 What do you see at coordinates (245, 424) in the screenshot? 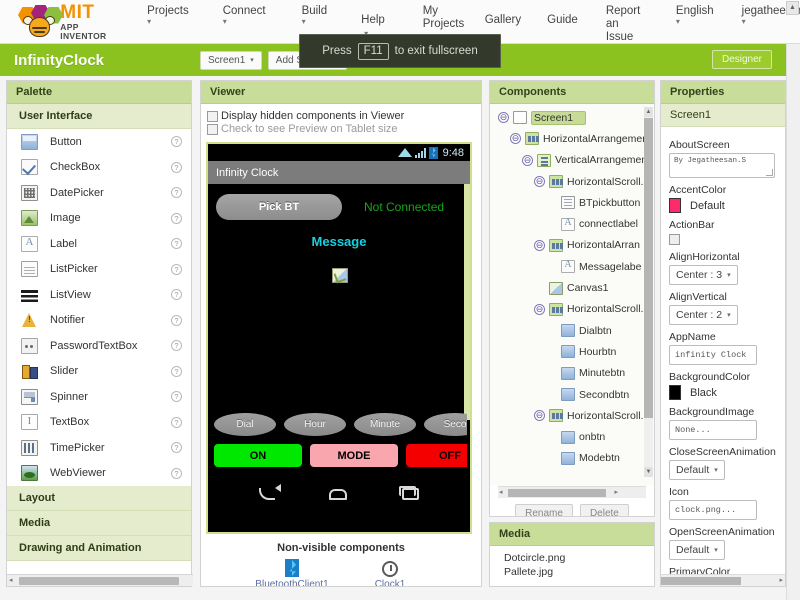
I see `dial-button: Dial` at bounding box center [245, 424].